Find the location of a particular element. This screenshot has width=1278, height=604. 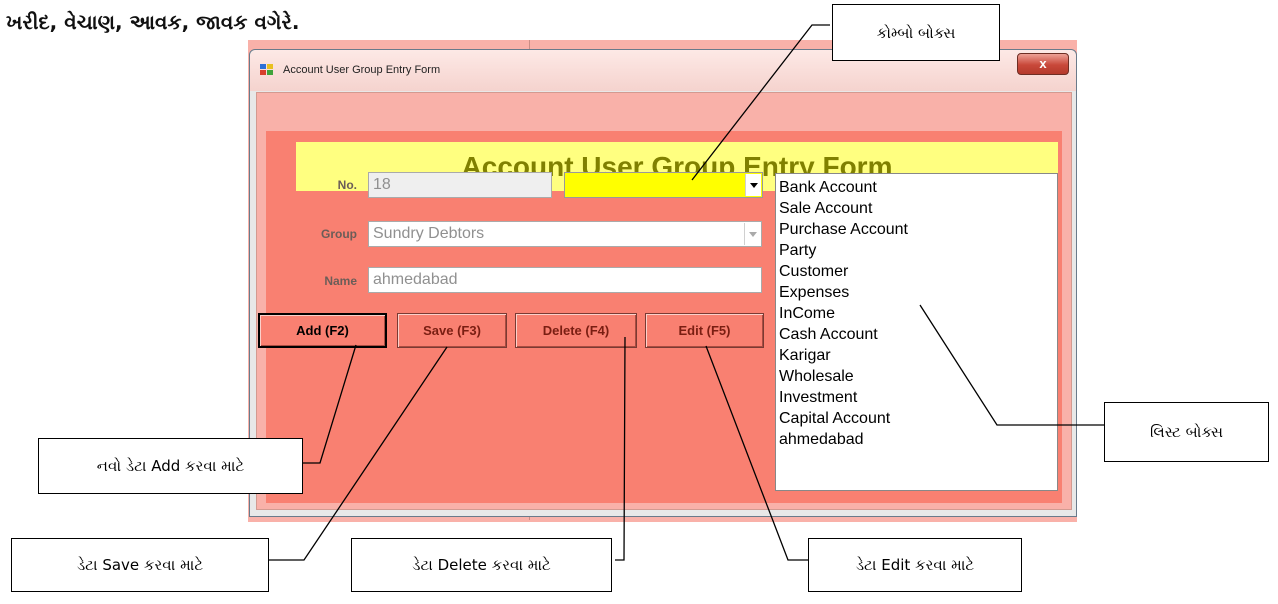

edit-callout: ડેટા Edit કરવા માટે is located at coordinates (915, 565).